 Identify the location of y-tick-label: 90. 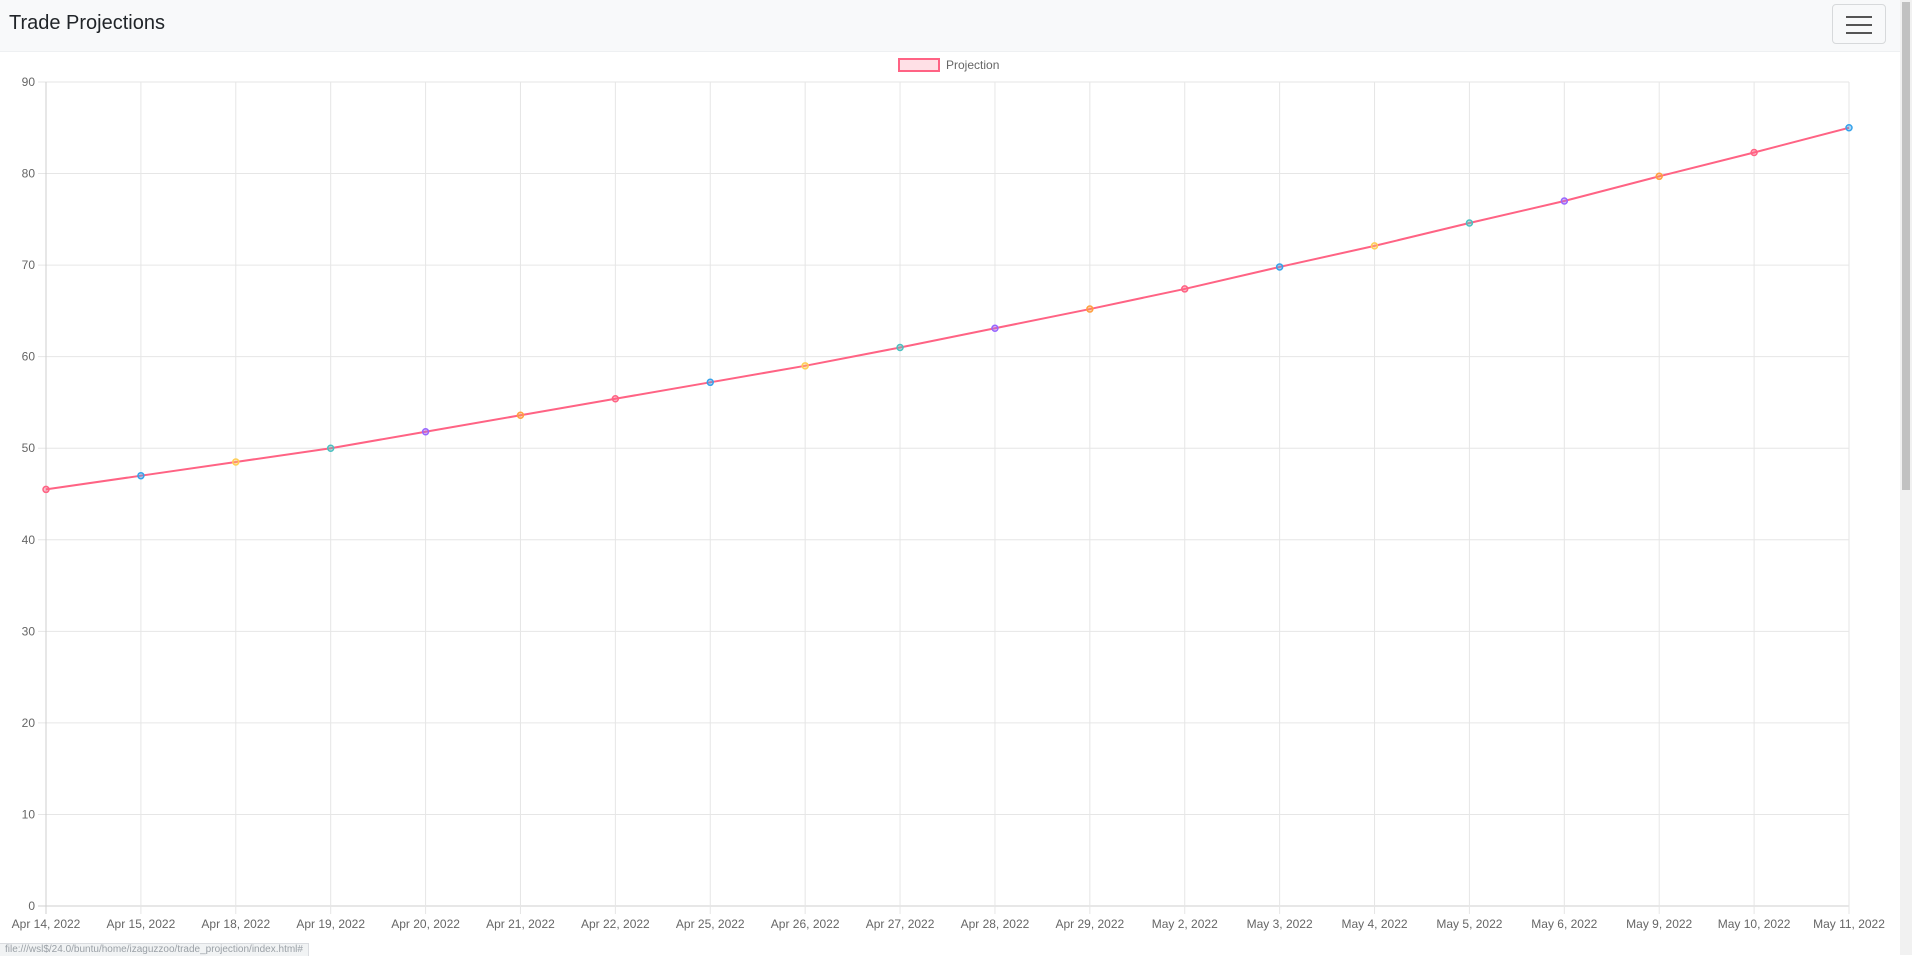
(29, 82).